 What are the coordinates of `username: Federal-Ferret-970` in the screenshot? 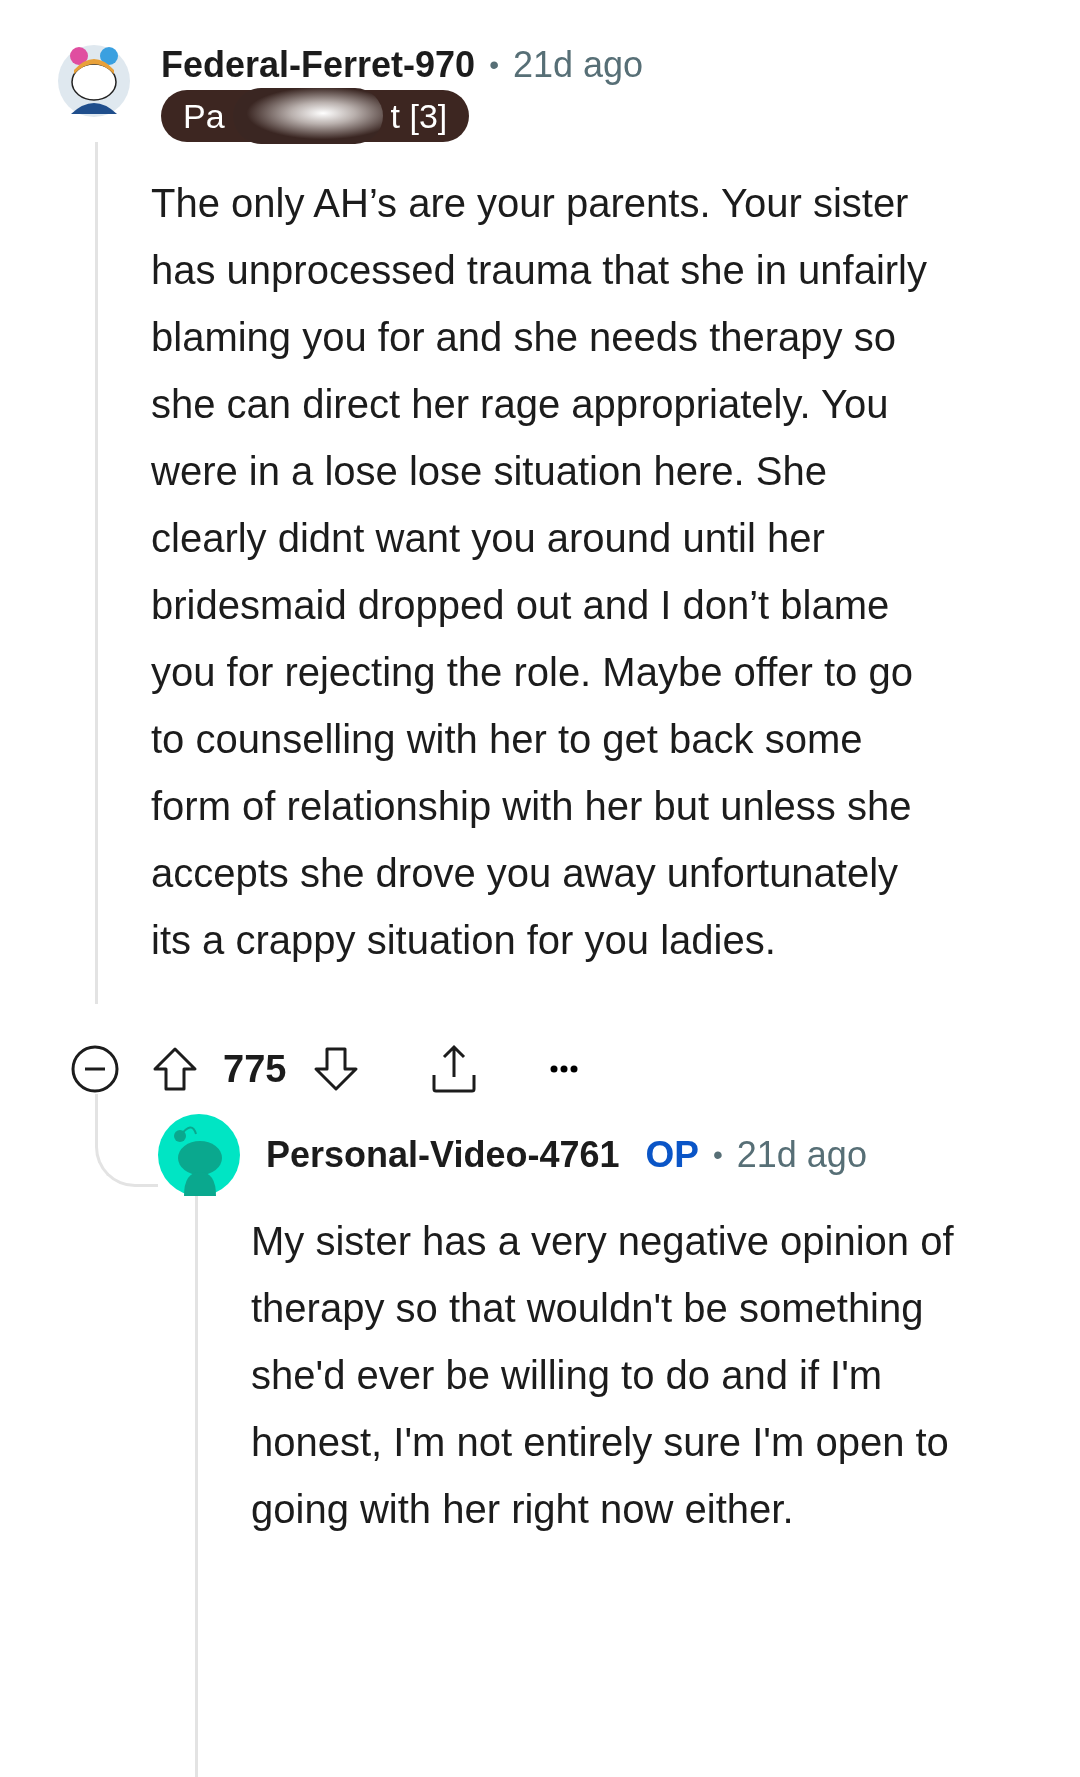 It's located at (318, 65).